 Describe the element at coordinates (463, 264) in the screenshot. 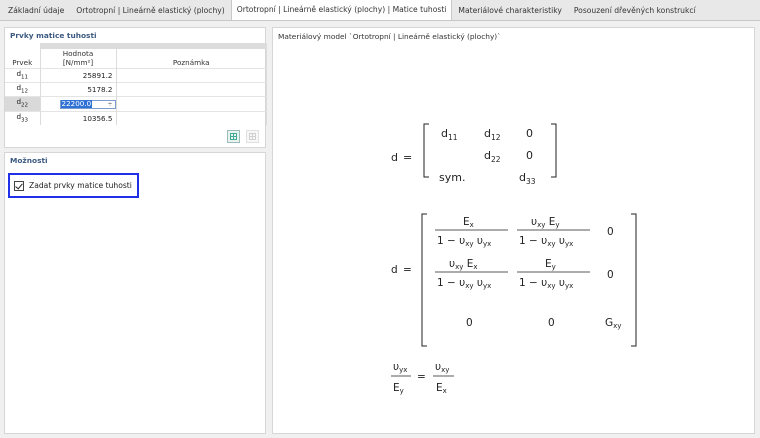

I see `svg-text: υxy Ex` at that location.